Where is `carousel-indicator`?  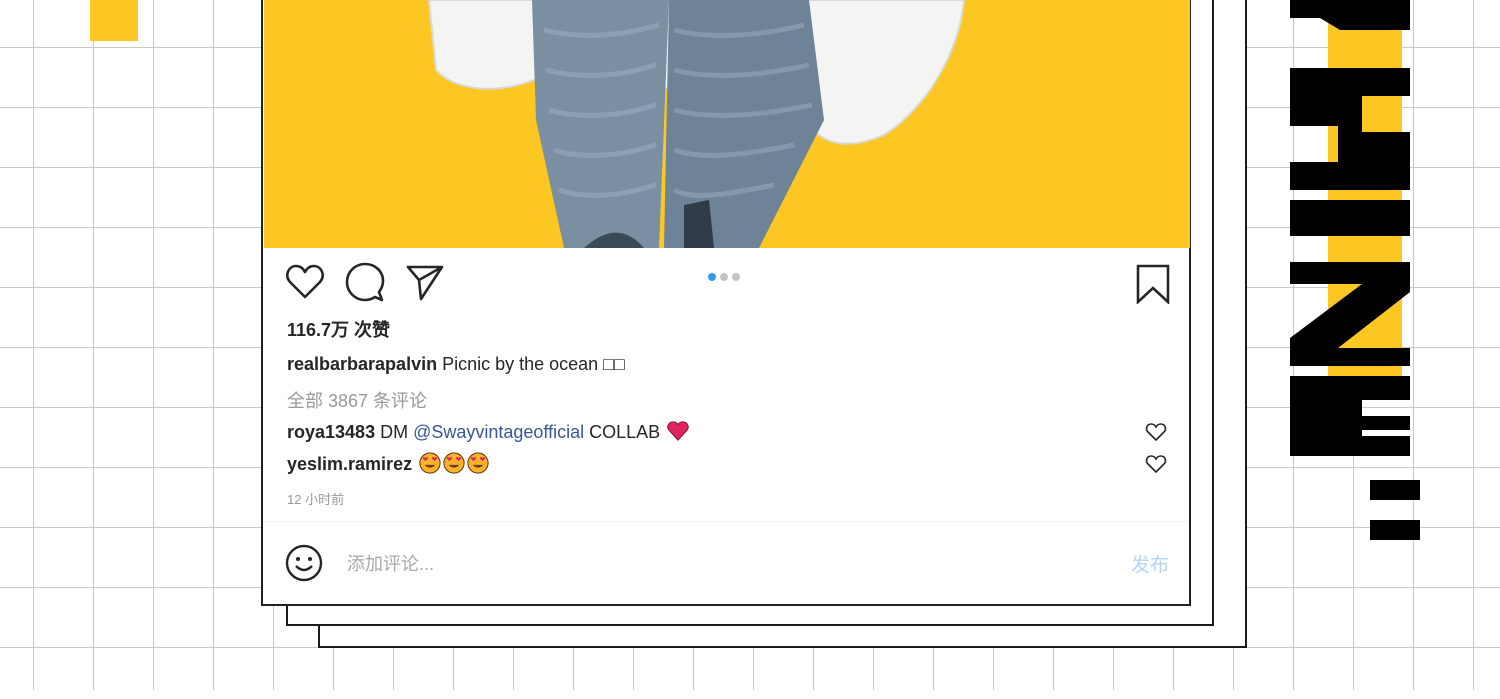
carousel-indicator is located at coordinates (724, 277).